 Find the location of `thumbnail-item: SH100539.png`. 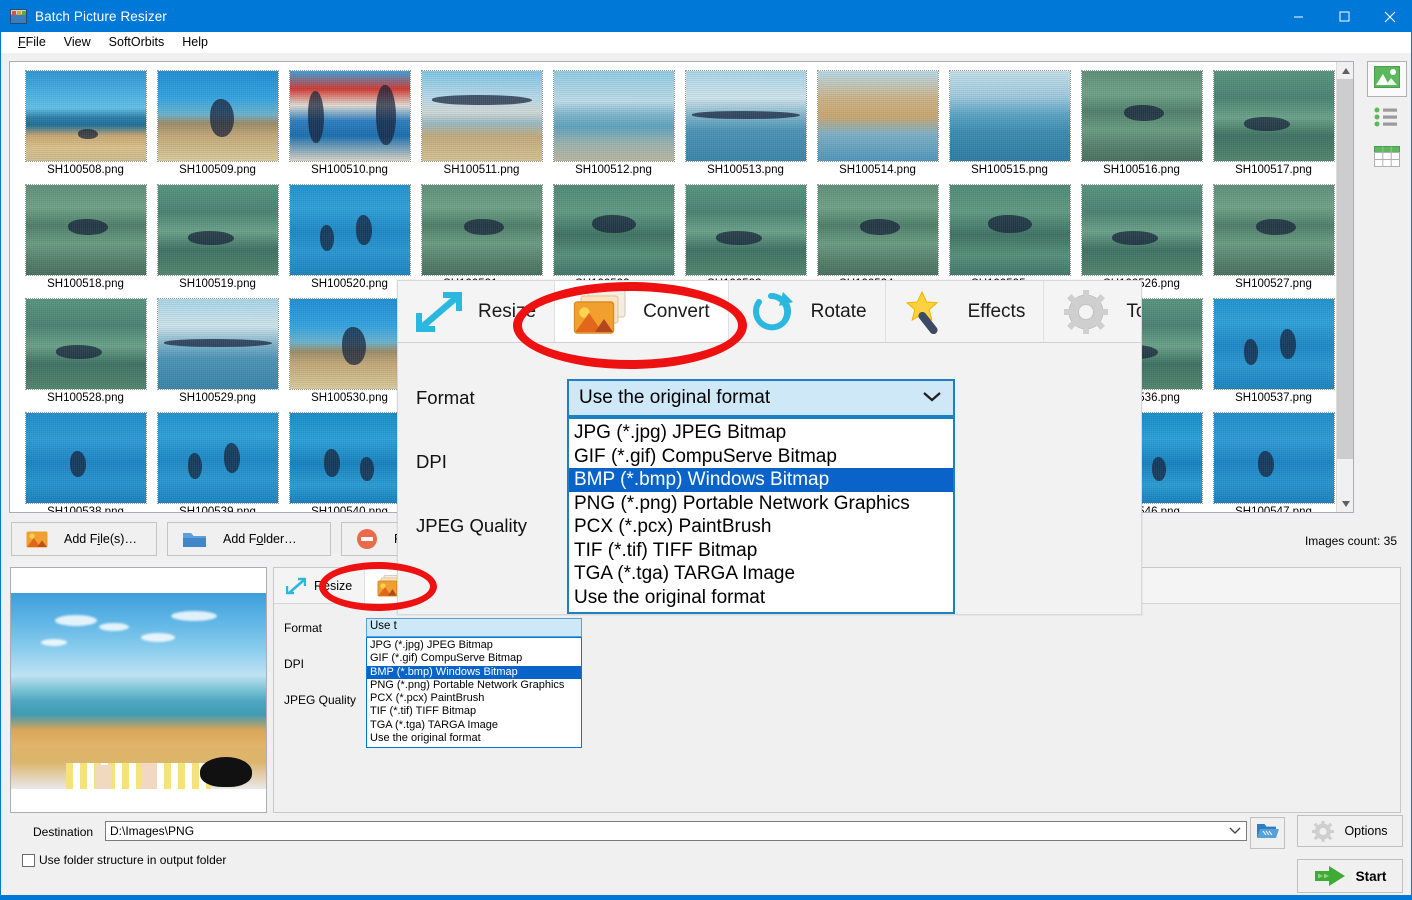

thumbnail-item: SH100539.png is located at coordinates (217, 462).